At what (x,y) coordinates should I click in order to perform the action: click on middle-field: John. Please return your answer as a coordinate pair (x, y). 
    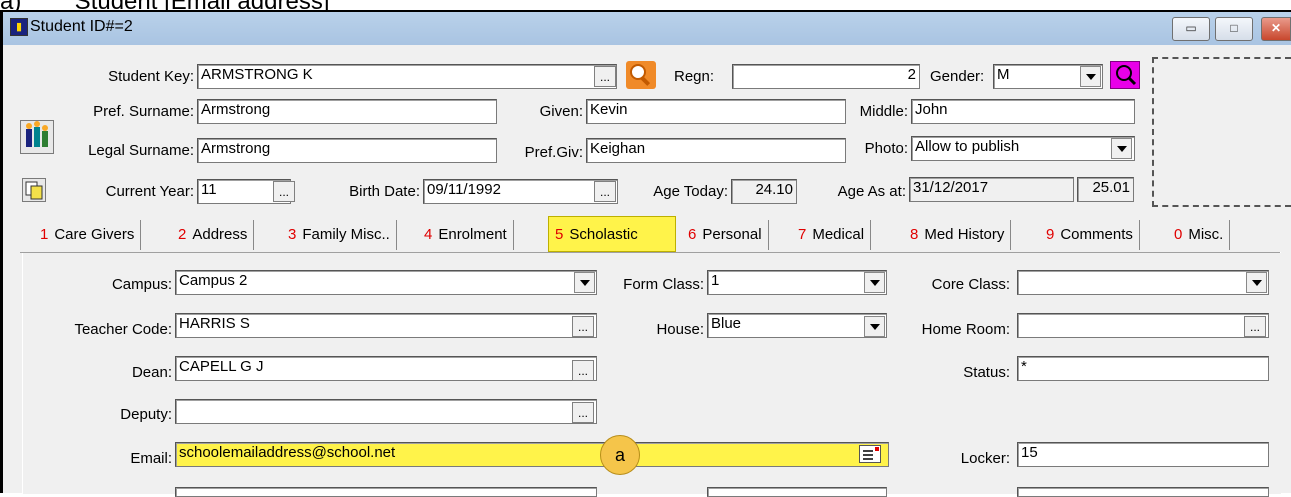
    Looking at the image, I should click on (1023, 111).